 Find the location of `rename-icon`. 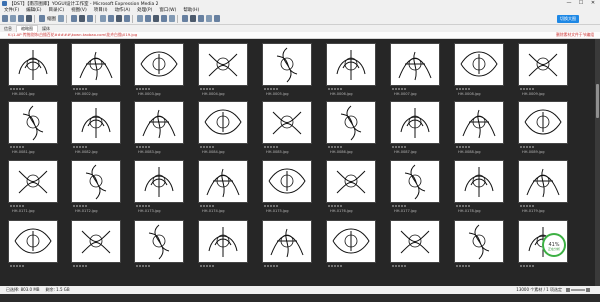

rename-icon is located at coordinates (119, 18).